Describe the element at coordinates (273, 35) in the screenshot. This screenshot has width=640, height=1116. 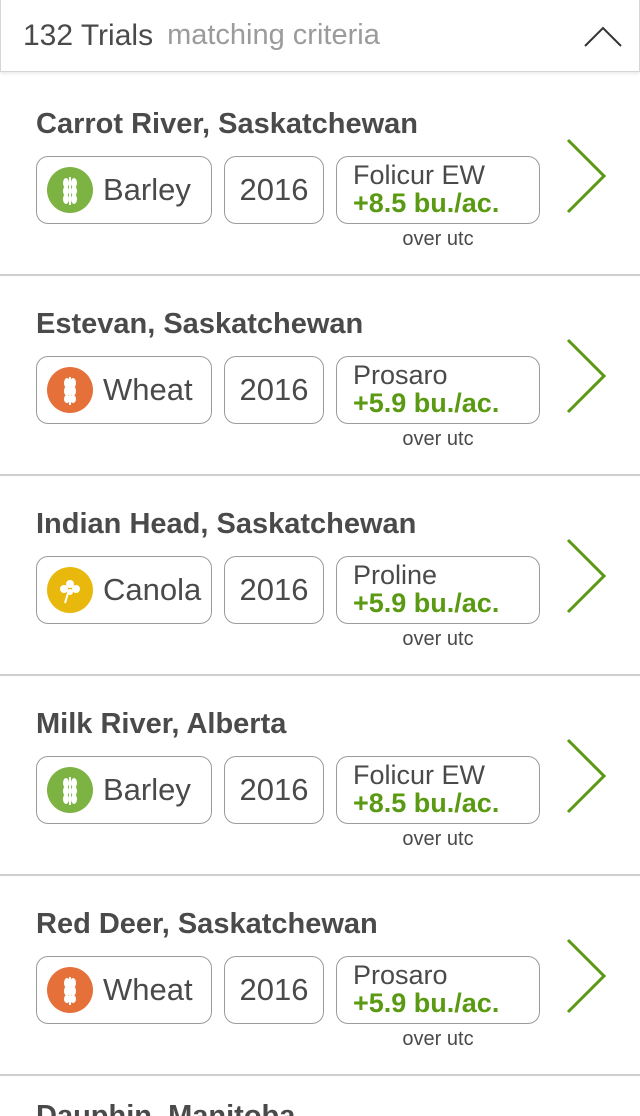
I see `header-subtitle: matching criteria` at that location.